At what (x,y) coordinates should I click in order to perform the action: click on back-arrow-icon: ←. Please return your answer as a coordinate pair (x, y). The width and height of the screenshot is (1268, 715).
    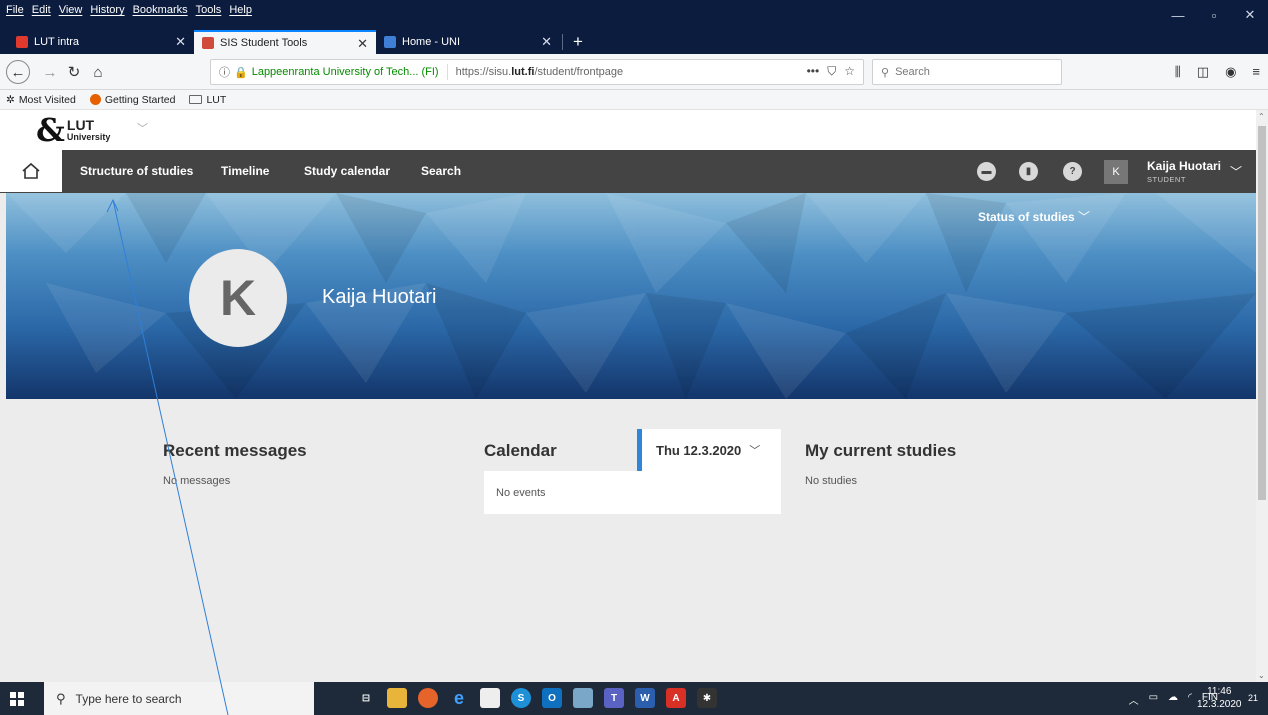
    Looking at the image, I should click on (18, 72).